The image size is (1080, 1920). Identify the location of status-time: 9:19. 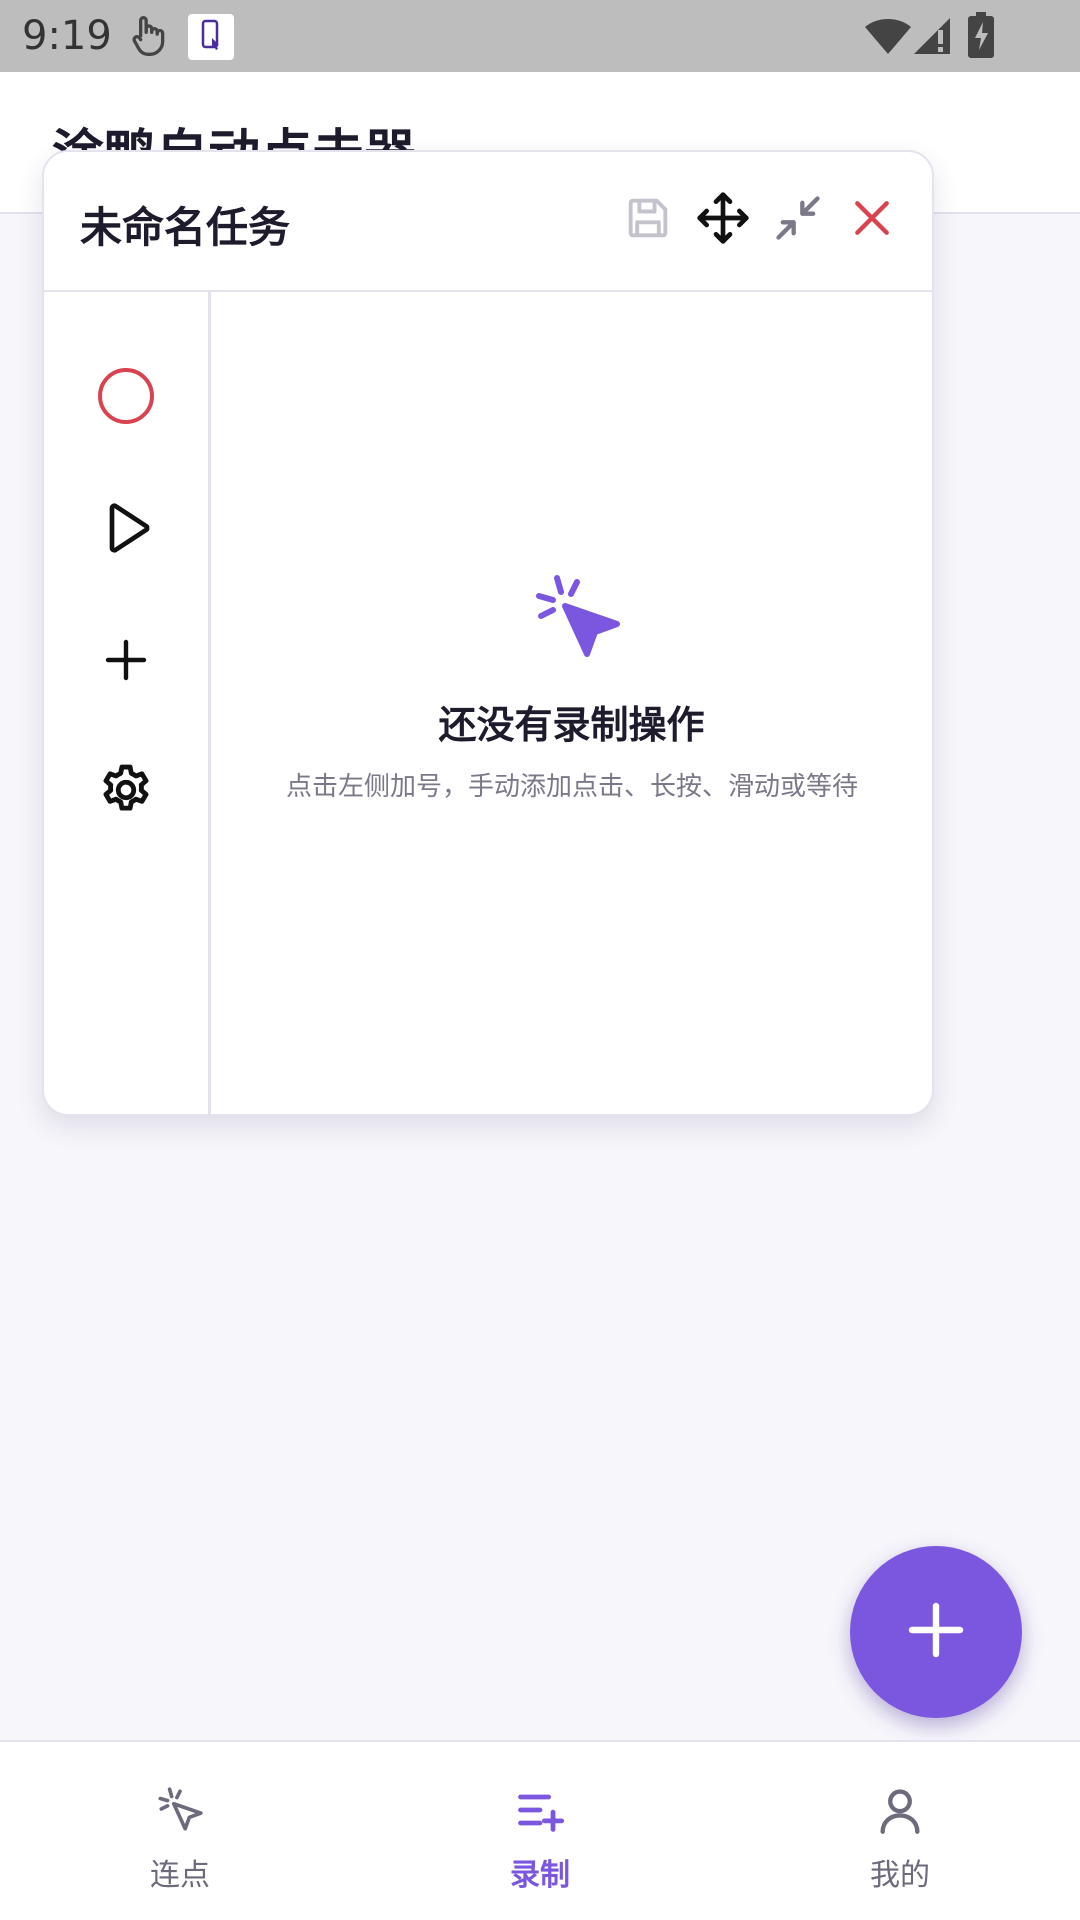
(67, 36).